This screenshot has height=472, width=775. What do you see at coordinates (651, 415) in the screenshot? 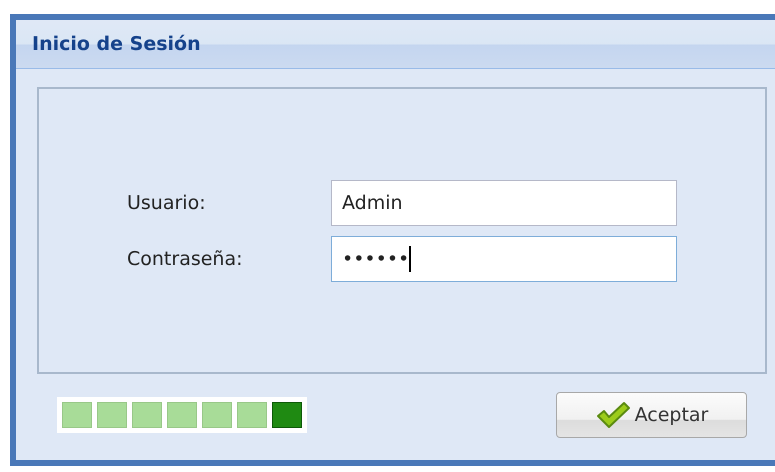
I see `accept-button: Aceptar` at bounding box center [651, 415].